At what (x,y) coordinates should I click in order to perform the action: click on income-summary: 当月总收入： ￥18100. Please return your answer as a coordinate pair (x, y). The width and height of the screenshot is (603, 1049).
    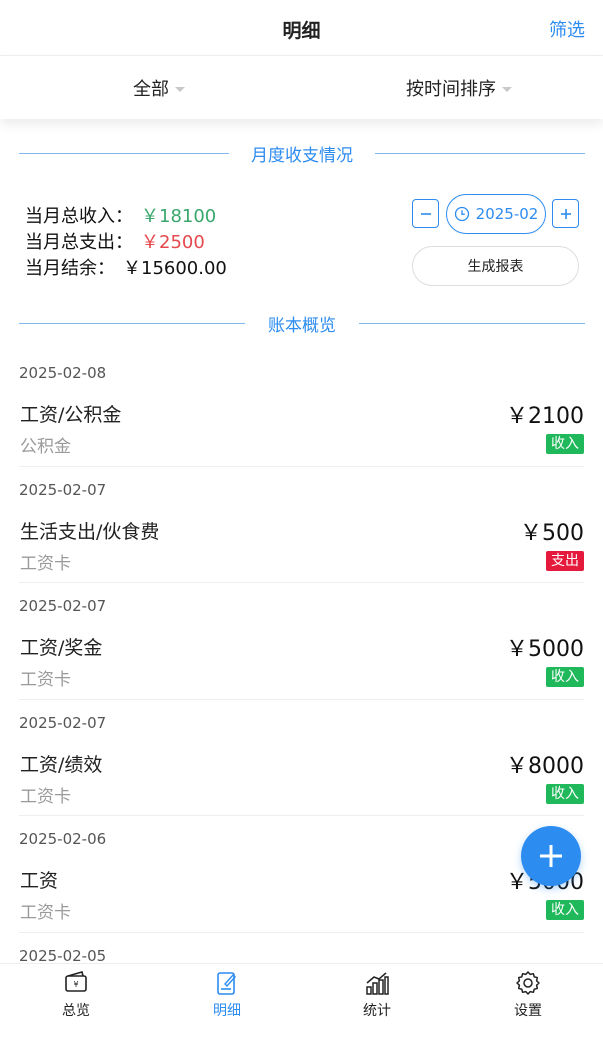
    Looking at the image, I should click on (120, 215).